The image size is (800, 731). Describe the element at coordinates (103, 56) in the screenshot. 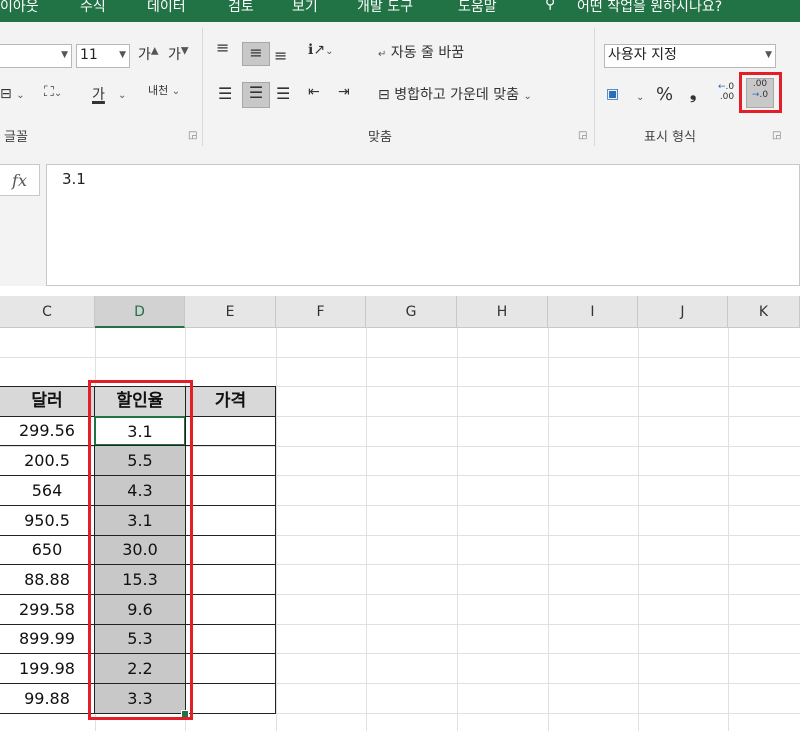

I see `font-size-combo: 11 ▼` at that location.